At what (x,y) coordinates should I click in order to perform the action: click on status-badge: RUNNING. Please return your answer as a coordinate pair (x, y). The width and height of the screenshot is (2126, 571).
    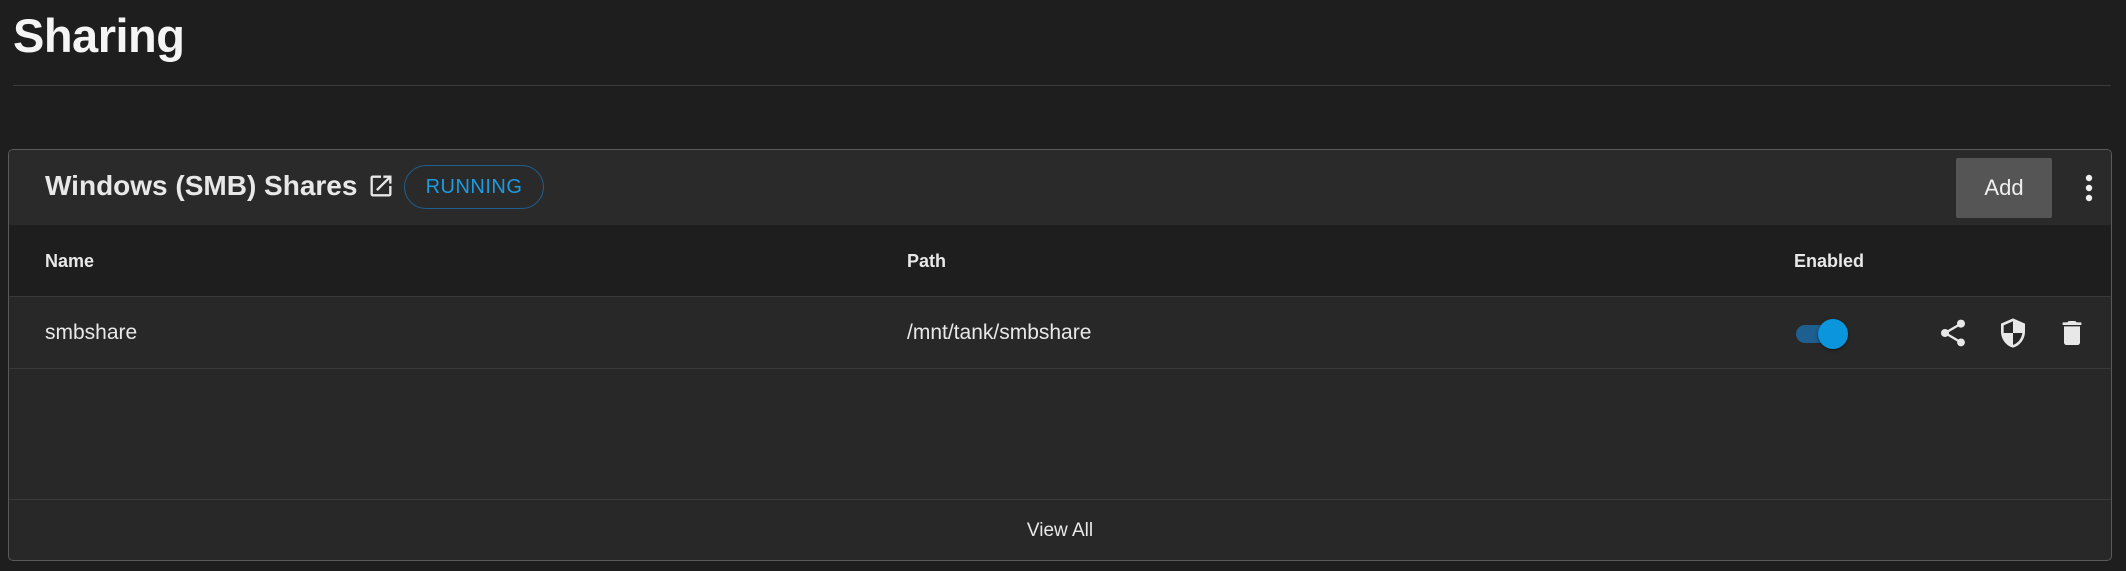
    Looking at the image, I should click on (474, 187).